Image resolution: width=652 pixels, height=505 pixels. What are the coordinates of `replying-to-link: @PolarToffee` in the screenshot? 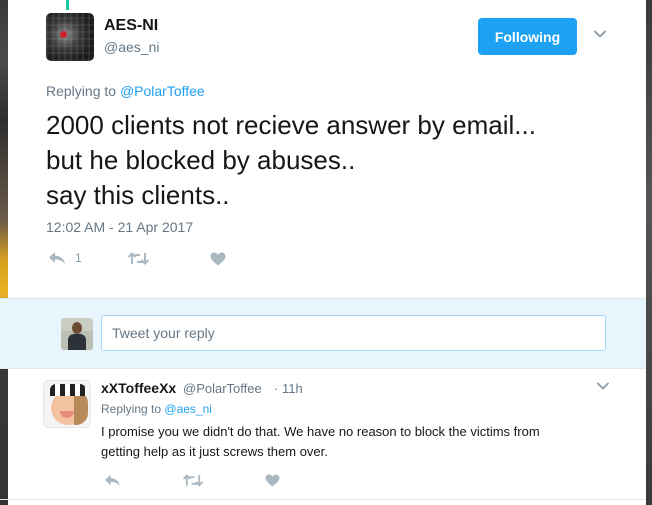 It's located at (162, 91).